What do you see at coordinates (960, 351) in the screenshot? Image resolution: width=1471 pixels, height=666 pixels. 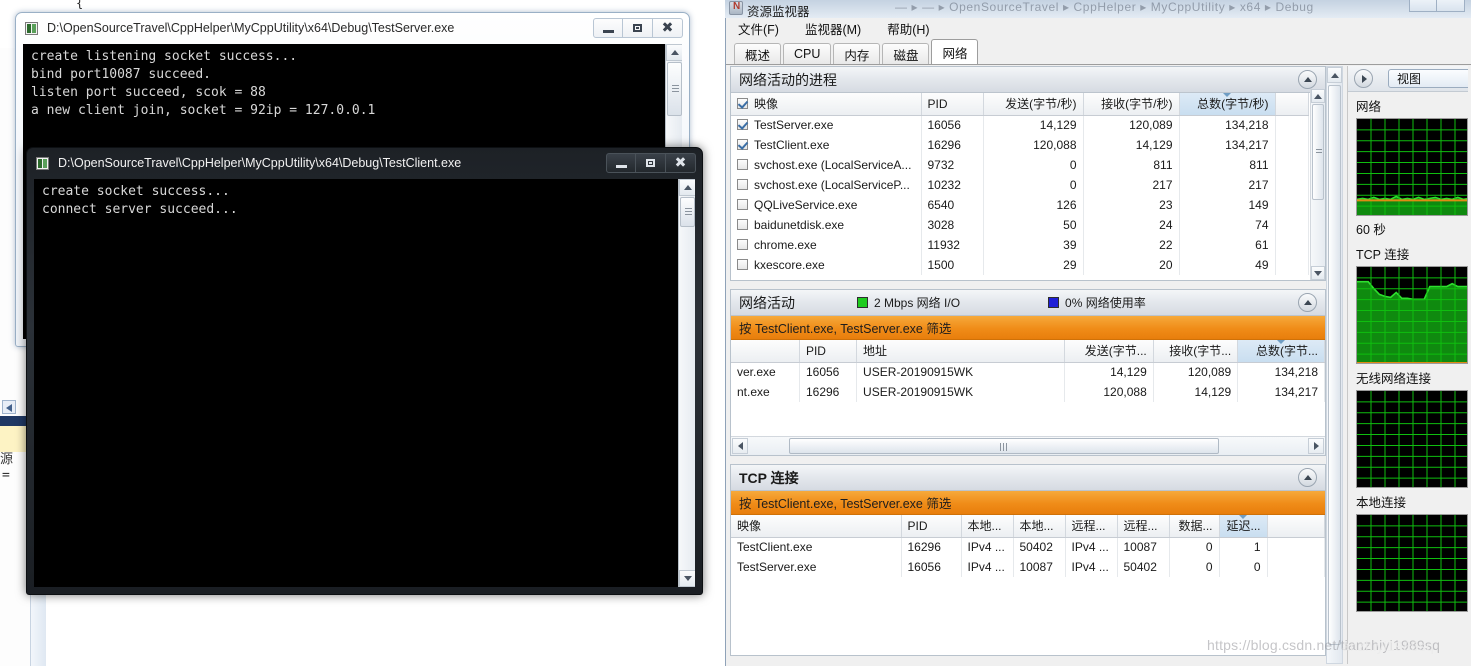 I see `column-header: 地址` at bounding box center [960, 351].